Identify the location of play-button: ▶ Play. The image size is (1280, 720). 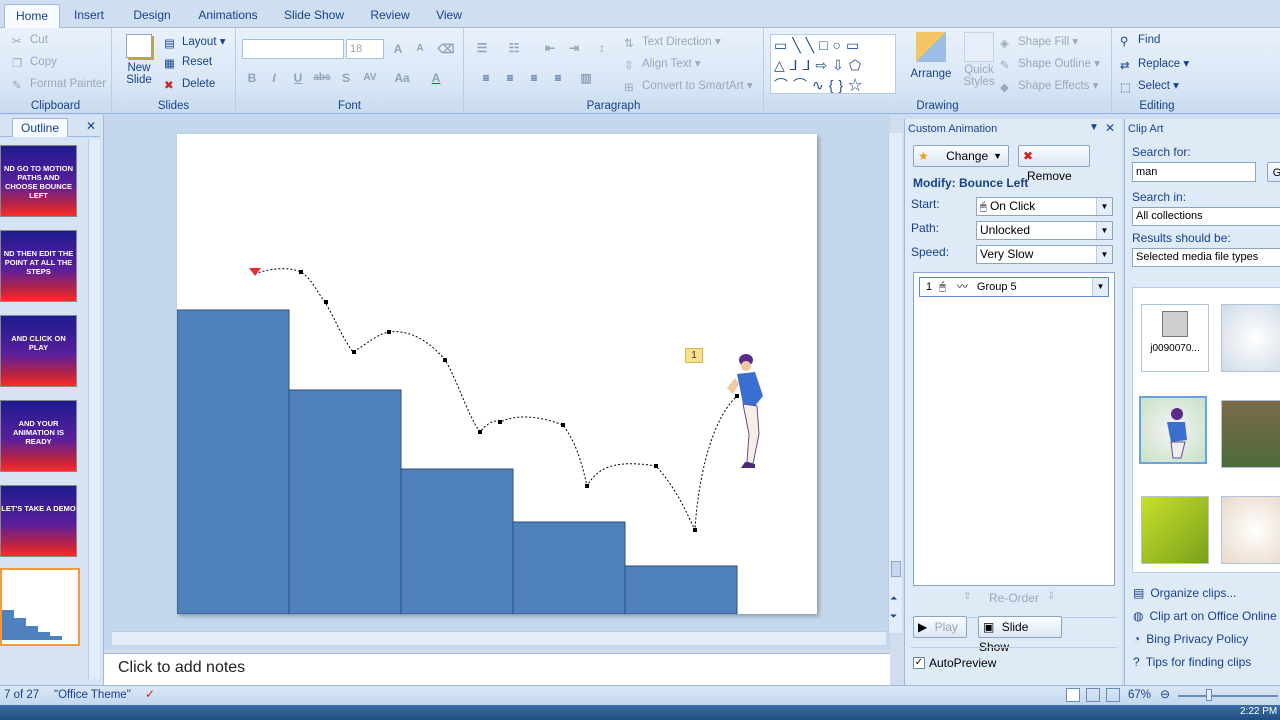
(940, 627).